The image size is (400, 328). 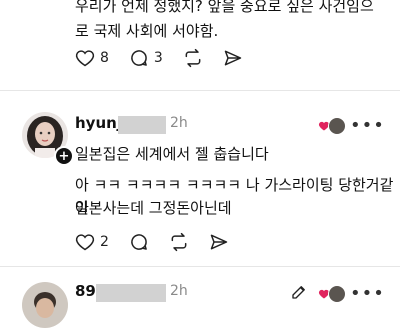 I want to click on avatar, so click(x=45, y=305).